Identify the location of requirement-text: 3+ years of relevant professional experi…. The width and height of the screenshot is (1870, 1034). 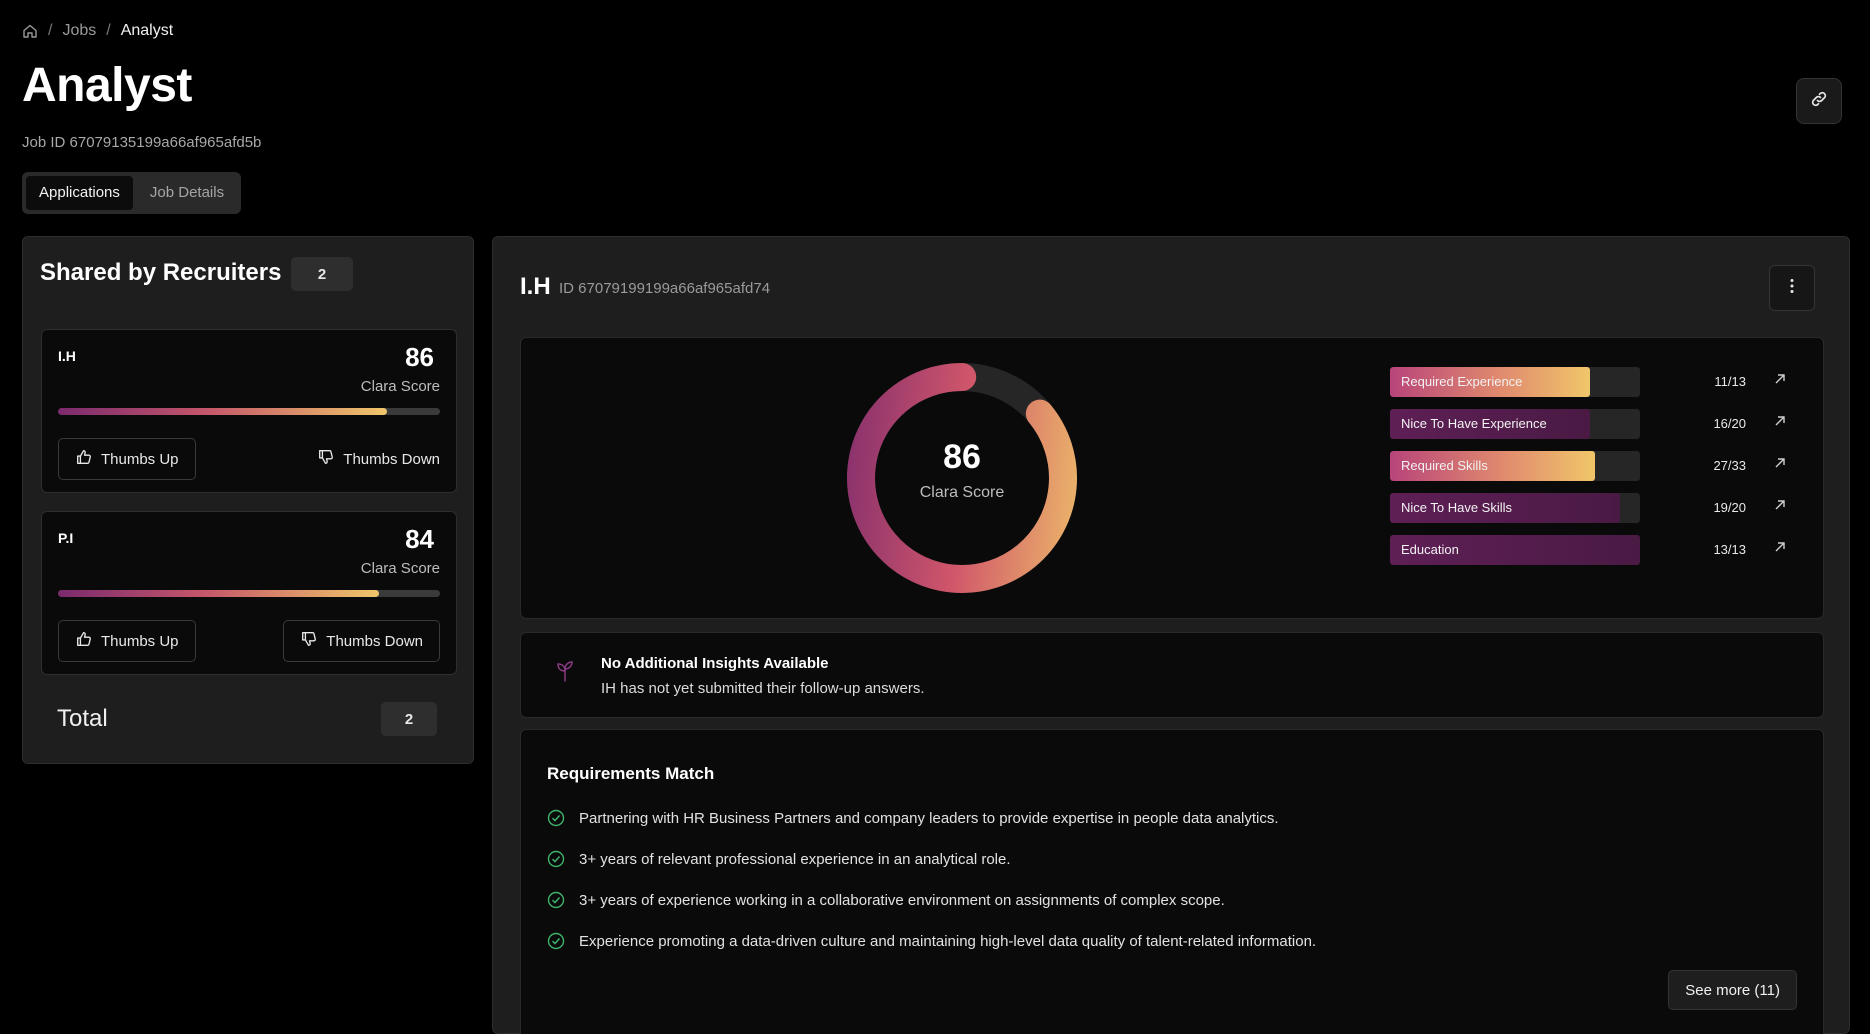
(795, 859).